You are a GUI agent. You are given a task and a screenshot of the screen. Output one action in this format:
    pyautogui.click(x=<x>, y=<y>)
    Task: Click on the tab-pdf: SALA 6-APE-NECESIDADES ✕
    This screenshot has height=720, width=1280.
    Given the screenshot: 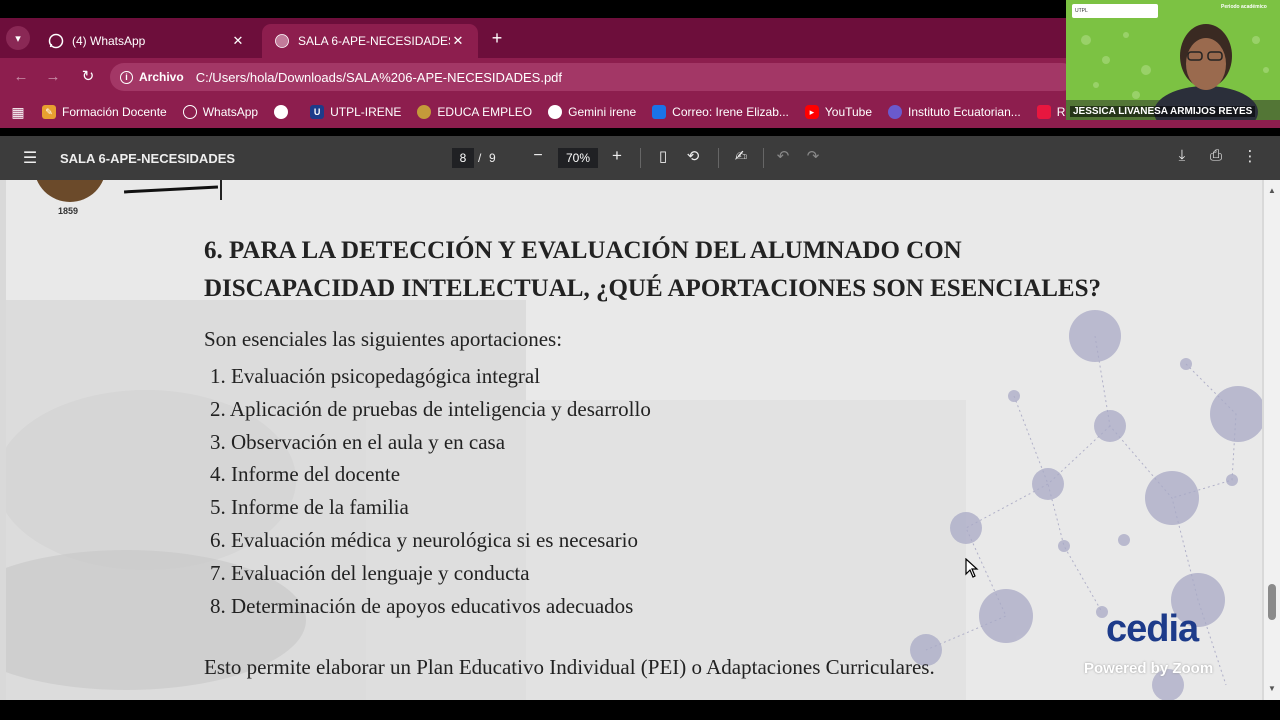 What is the action you would take?
    pyautogui.click(x=370, y=41)
    